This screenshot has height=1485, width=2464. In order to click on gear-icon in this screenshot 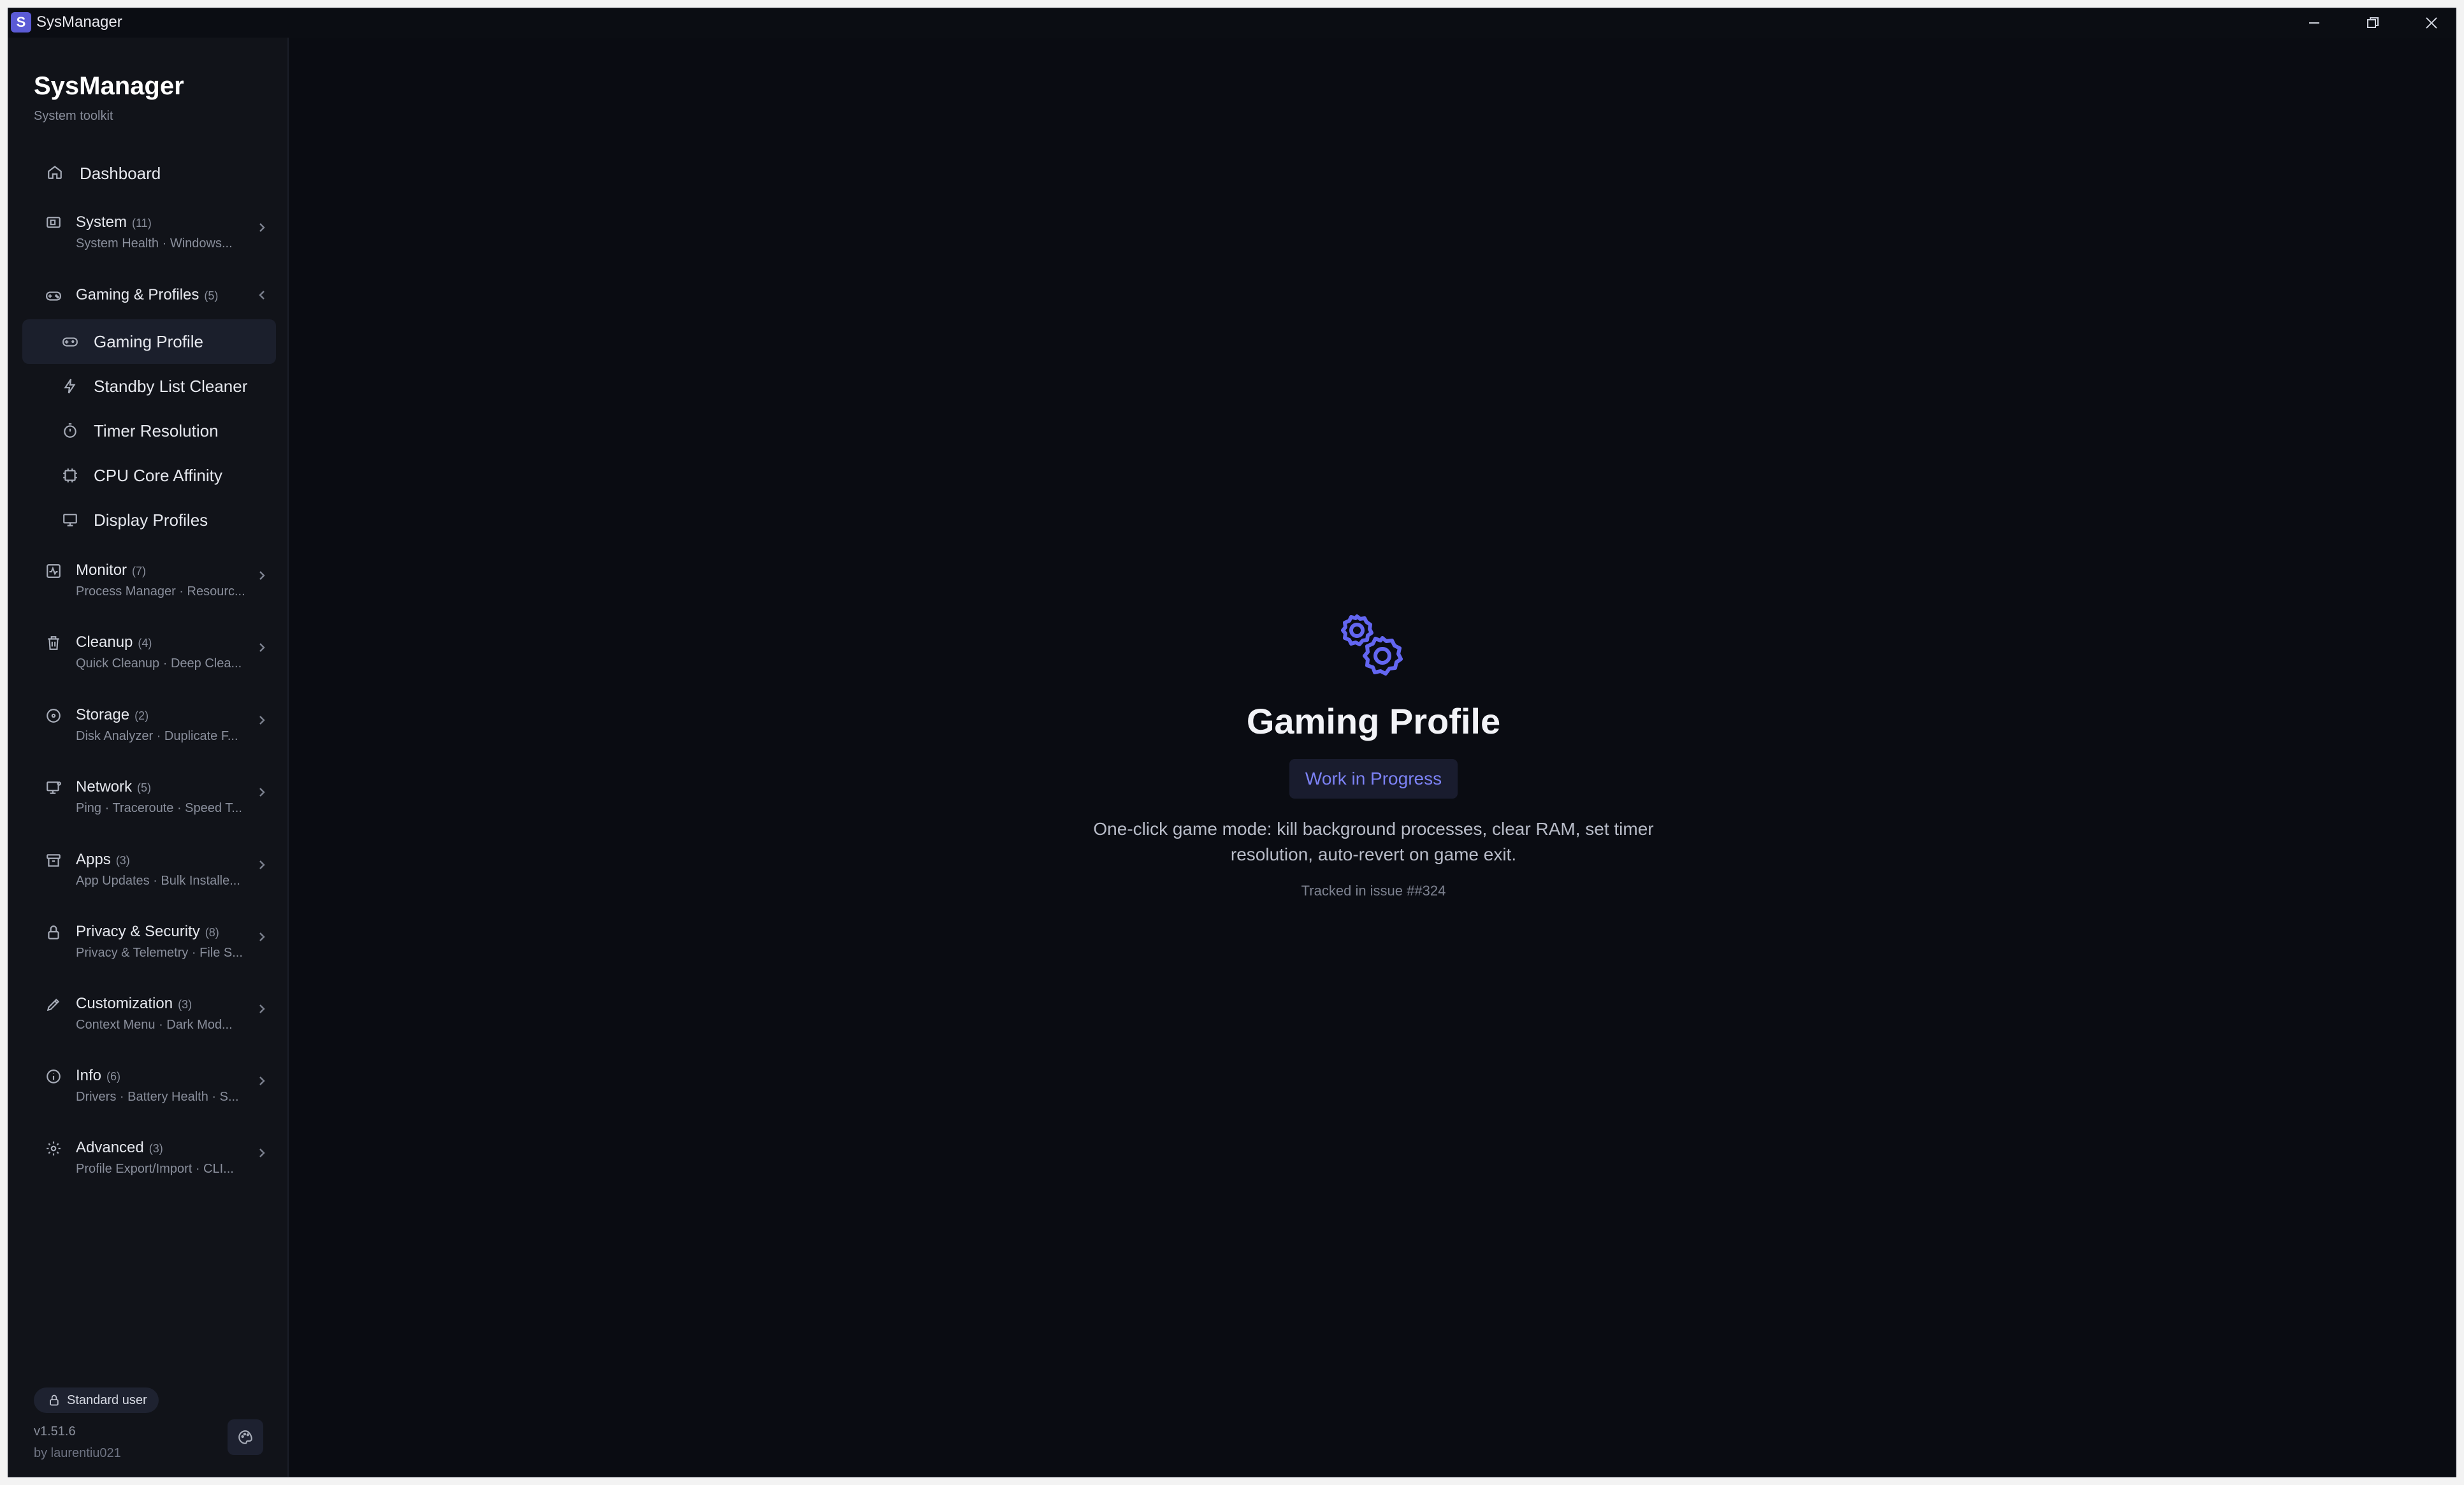, I will do `click(54, 1148)`.